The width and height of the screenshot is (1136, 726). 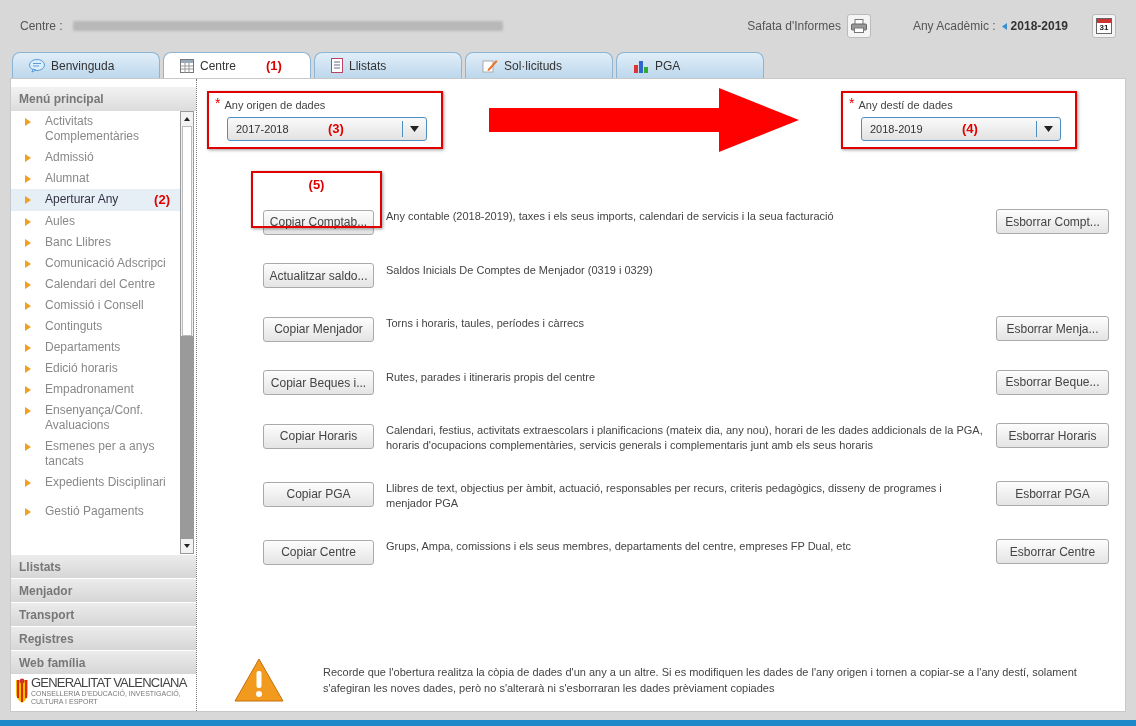 I want to click on action-description: Calendari, festius, activitats extraescolars i planificacions (mateix dia, any nou), horari de les dades addicionals de la PGA, horaris d'ocupacions complementàries, servicis generals i complementaris junt amb els seus horaris, so click(x=685, y=438).